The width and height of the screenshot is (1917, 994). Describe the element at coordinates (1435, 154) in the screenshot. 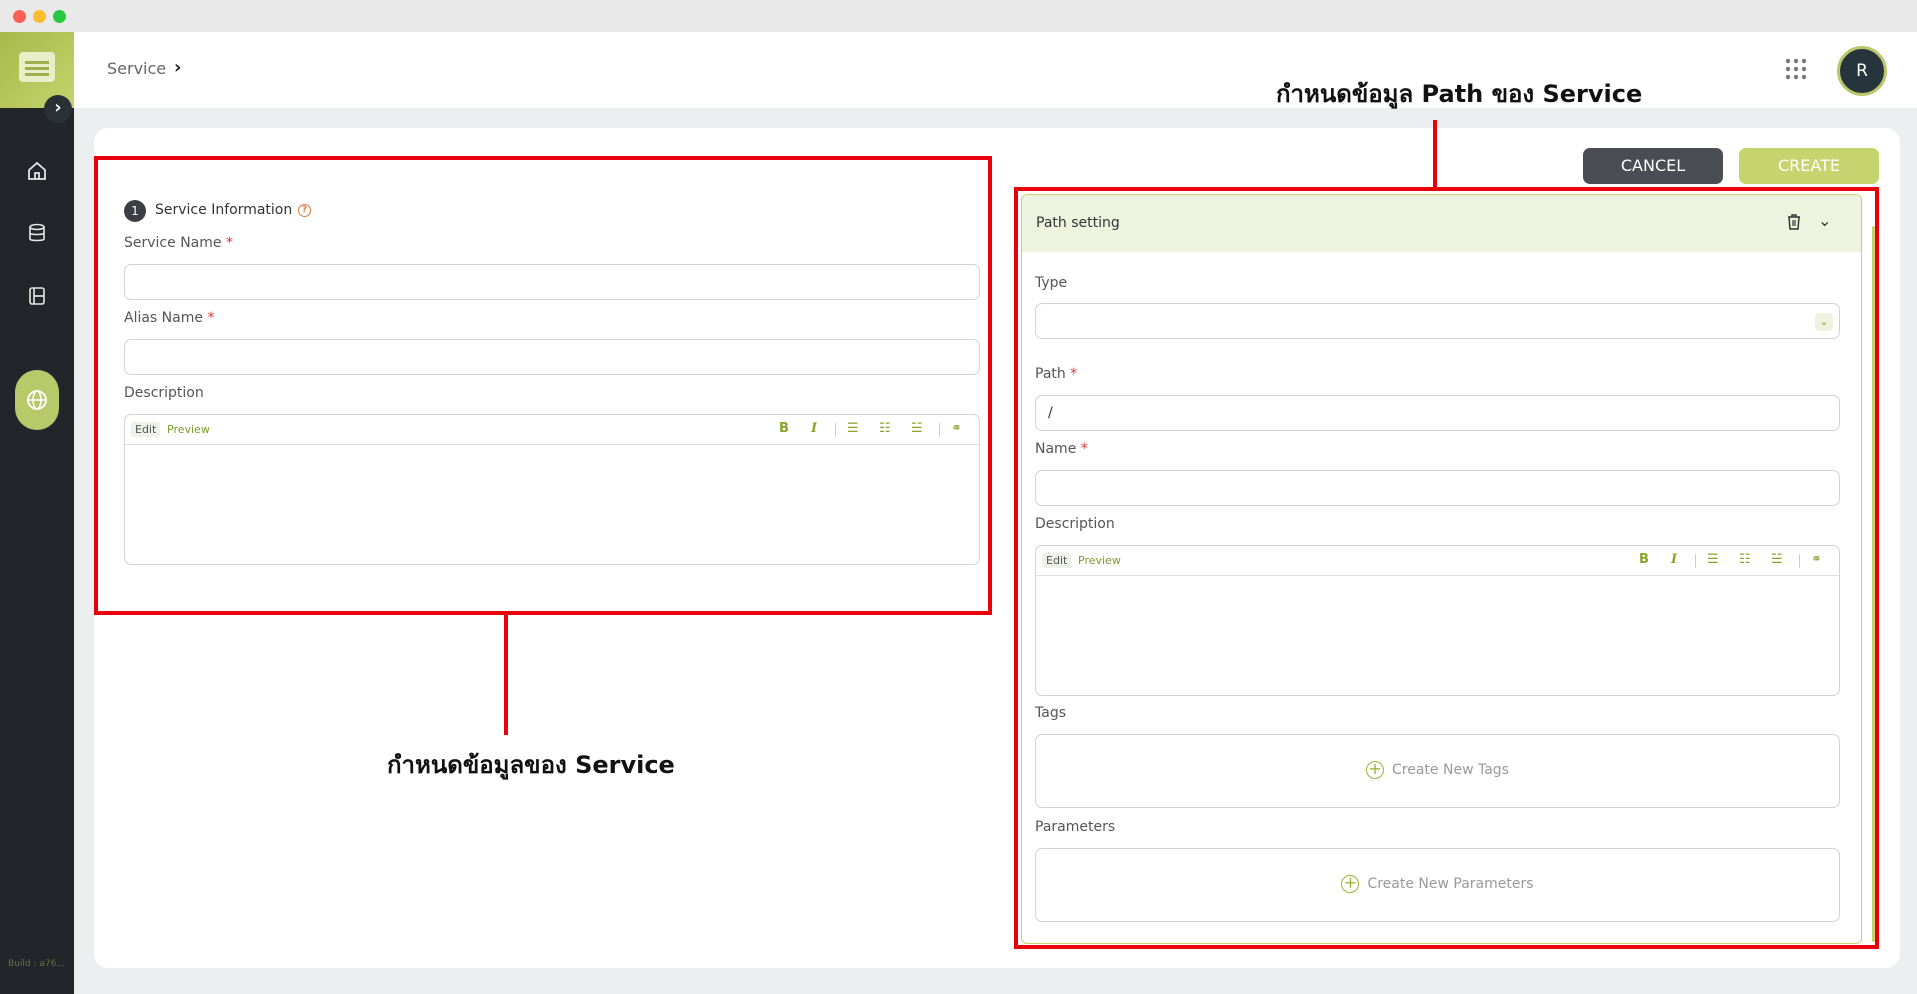

I see `annotation-line-path` at that location.